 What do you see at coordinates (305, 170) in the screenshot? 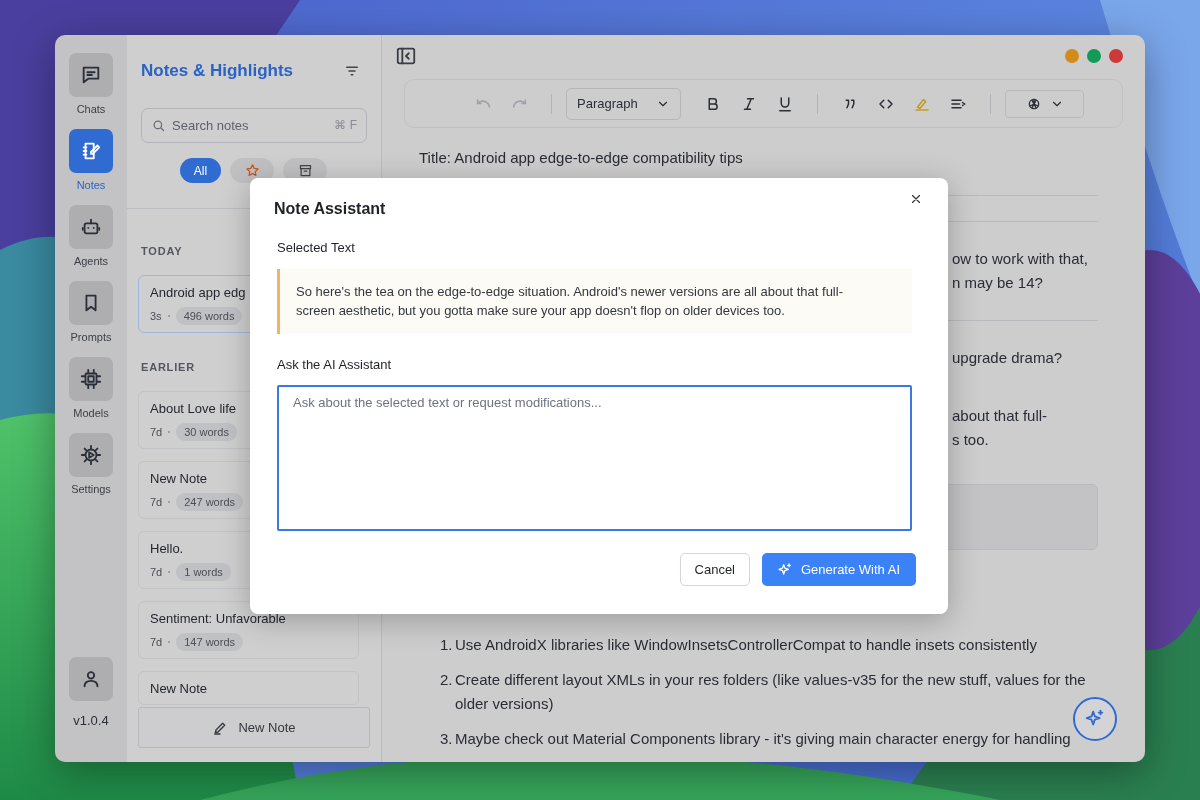
I see `archive-icon` at bounding box center [305, 170].